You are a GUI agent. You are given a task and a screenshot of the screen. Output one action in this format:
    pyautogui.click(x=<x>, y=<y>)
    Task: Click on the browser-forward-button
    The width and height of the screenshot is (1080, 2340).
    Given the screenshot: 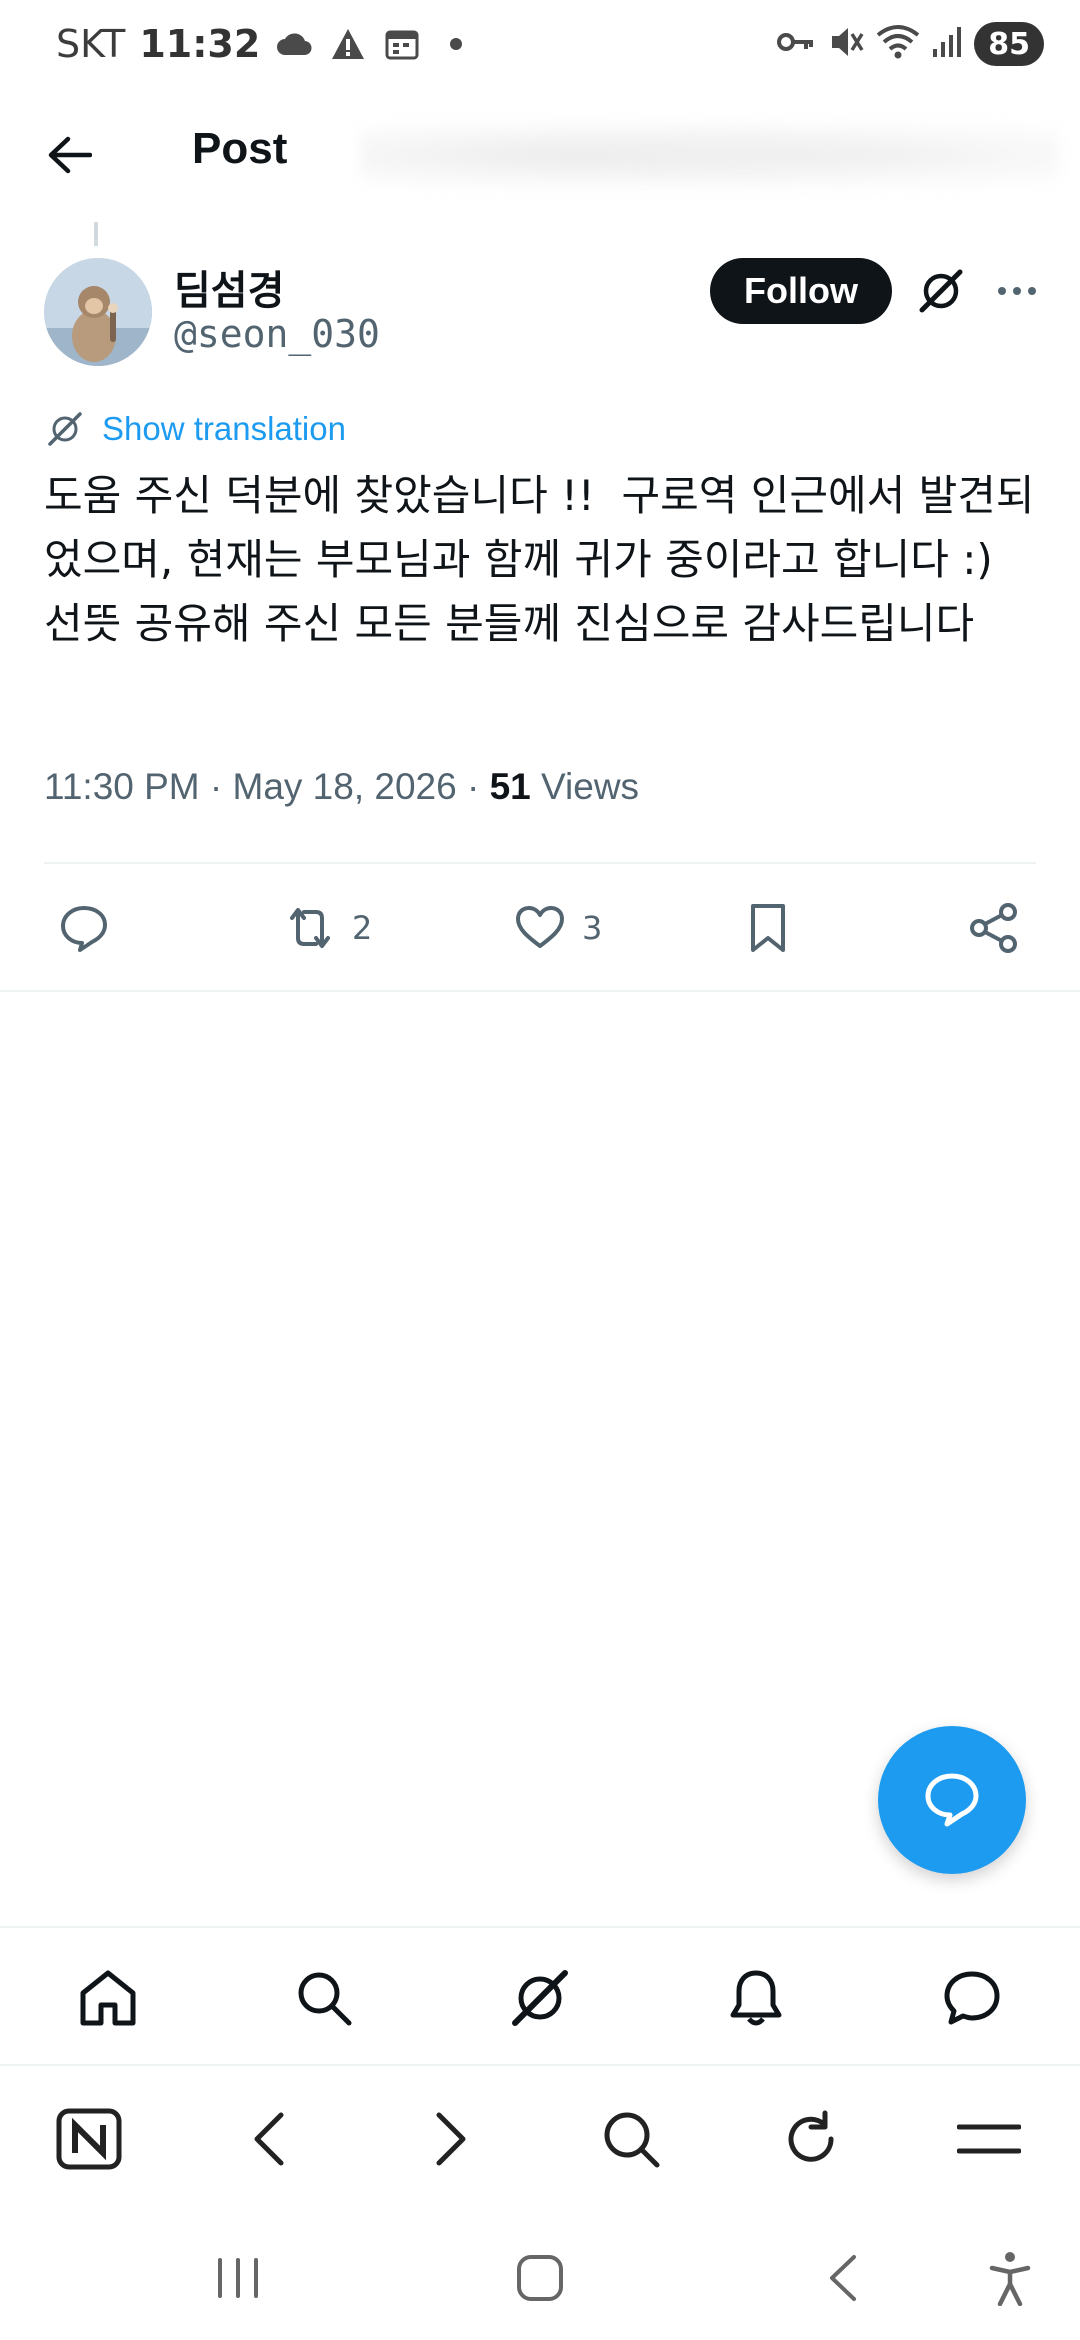 What is the action you would take?
    pyautogui.click(x=451, y=2139)
    